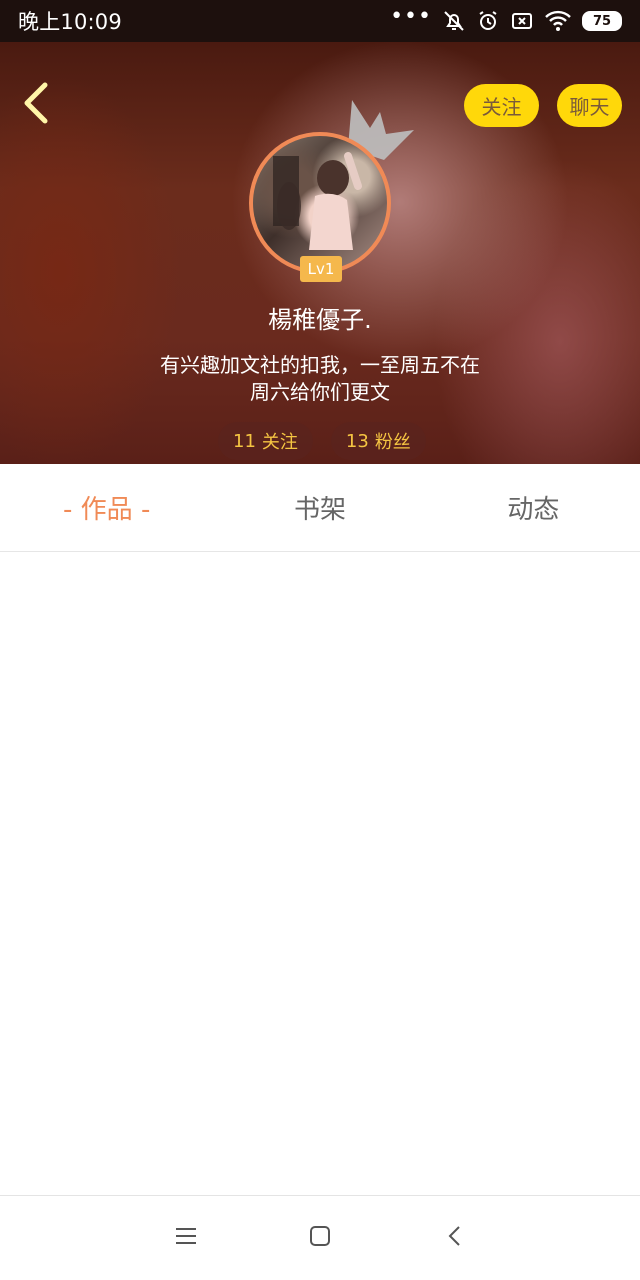 Image resolution: width=640 pixels, height=1280 pixels. What do you see at coordinates (320, 379) in the screenshot?
I see `bio: 有兴趣加文社的扣我，一至周五不在 周六给你们更文` at bounding box center [320, 379].